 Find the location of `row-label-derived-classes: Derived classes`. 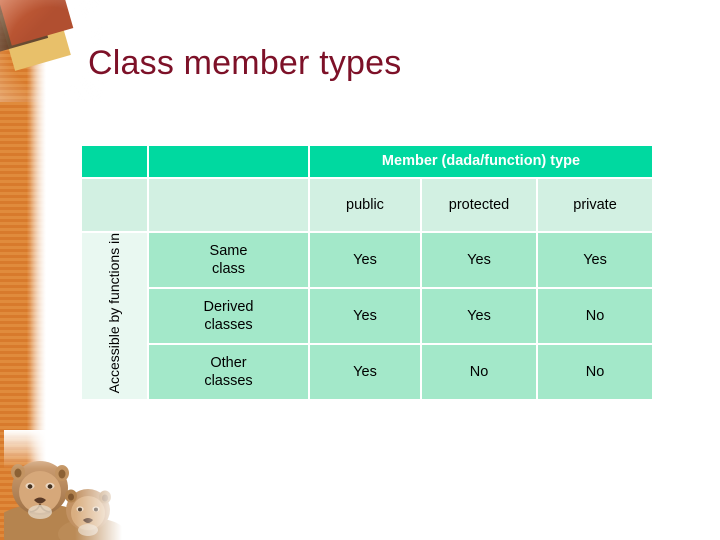

row-label-derived-classes: Derived classes is located at coordinates (228, 316).